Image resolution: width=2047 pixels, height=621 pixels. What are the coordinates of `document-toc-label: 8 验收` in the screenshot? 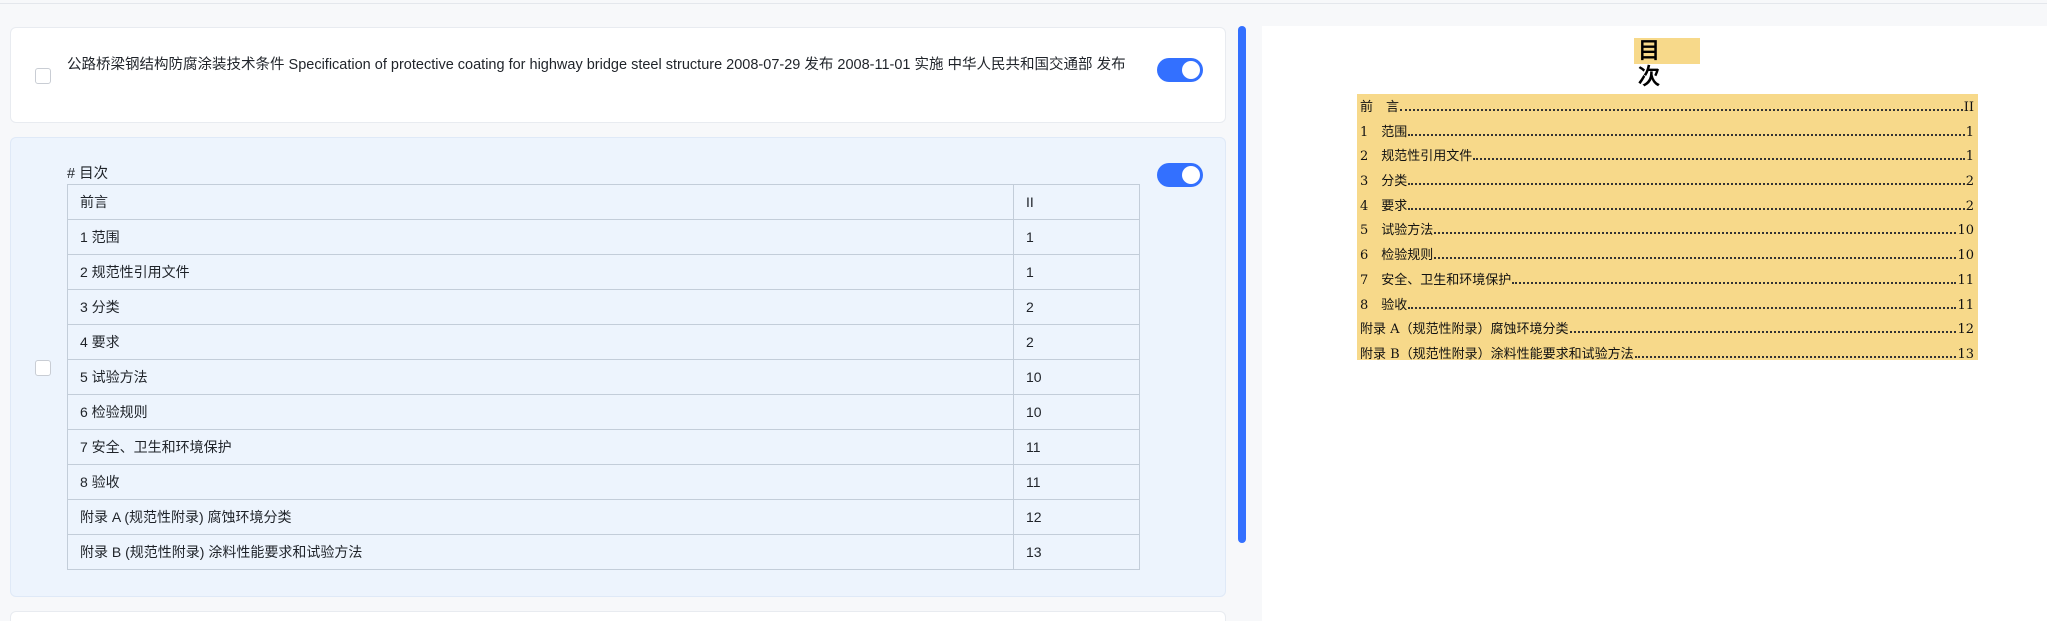 It's located at (1384, 305).